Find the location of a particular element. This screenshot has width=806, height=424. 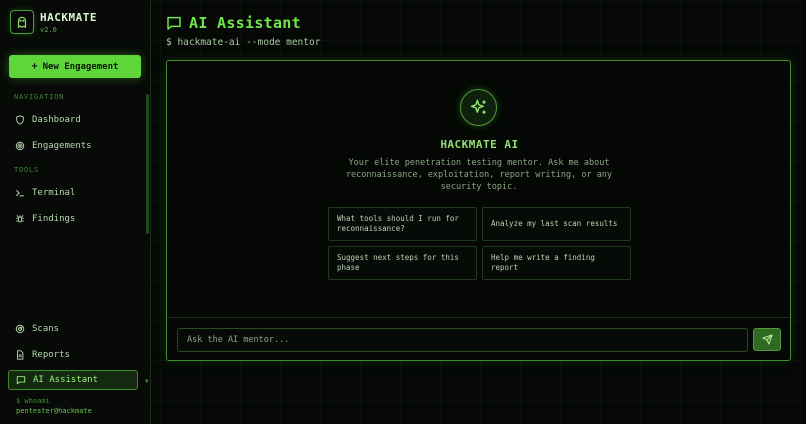

sidebar-item-dashboard: Dashboard is located at coordinates (73, 120).